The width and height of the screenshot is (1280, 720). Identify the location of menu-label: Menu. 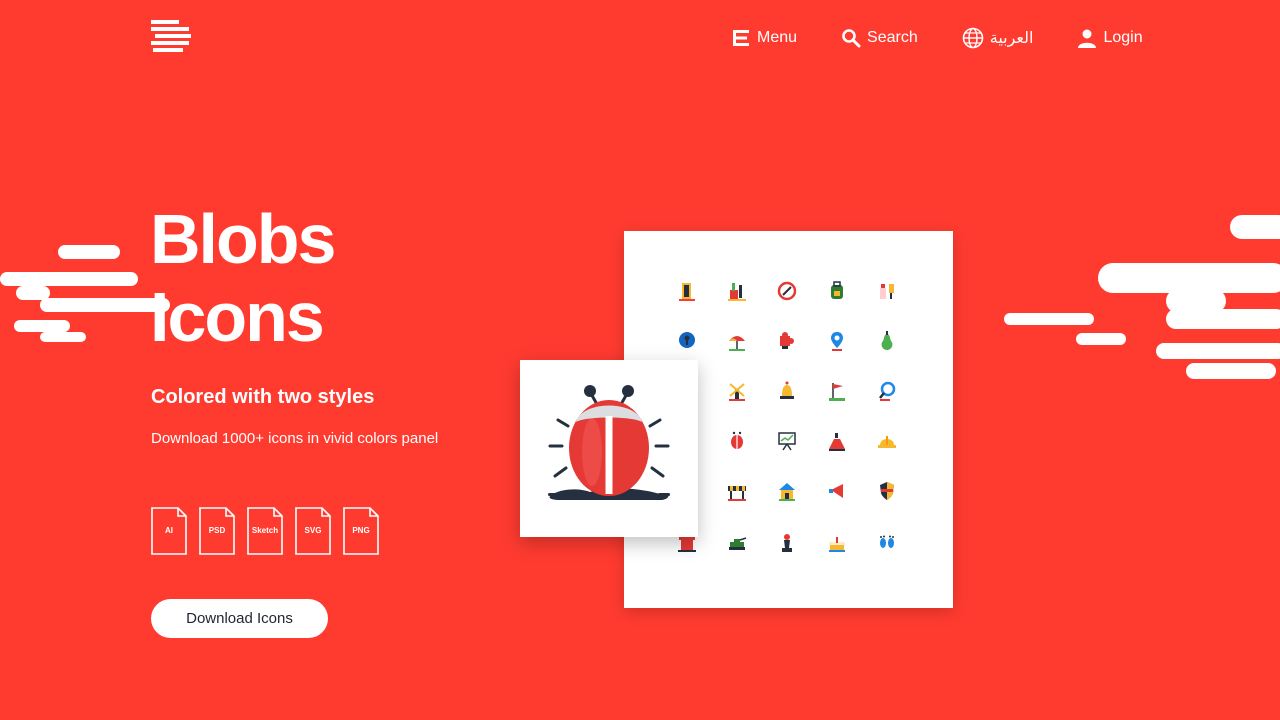
(777, 37).